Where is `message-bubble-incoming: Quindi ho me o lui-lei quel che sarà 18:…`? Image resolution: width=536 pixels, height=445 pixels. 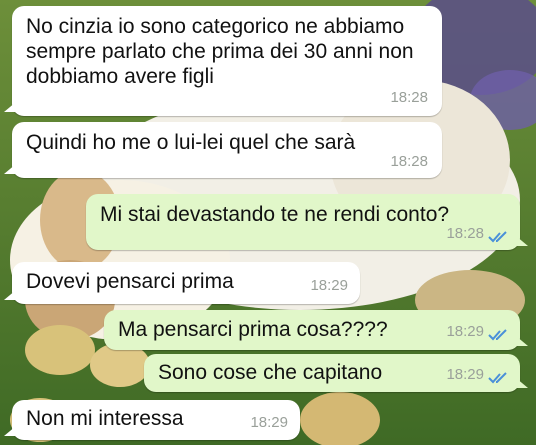 message-bubble-incoming: Quindi ho me o lui-lei quel che sarà 18:… is located at coordinates (223, 150).